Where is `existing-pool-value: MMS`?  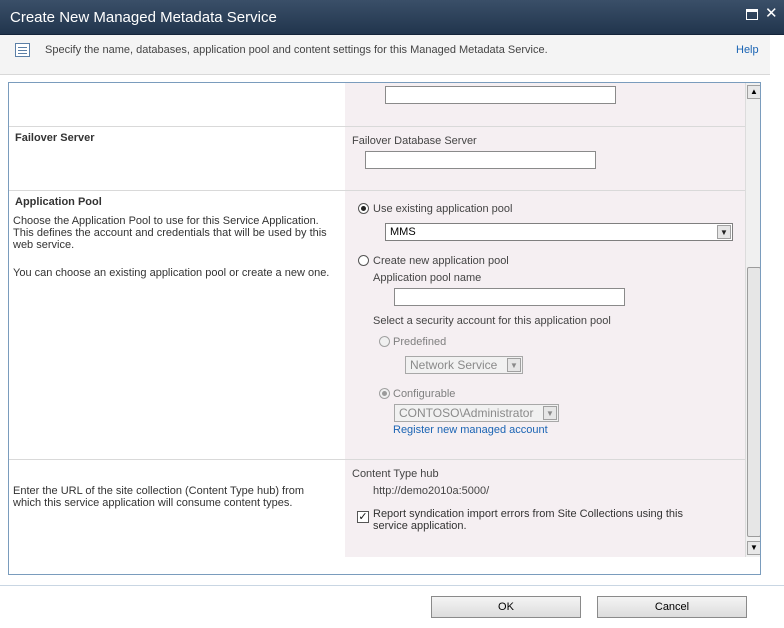
existing-pool-value: MMS is located at coordinates (403, 232).